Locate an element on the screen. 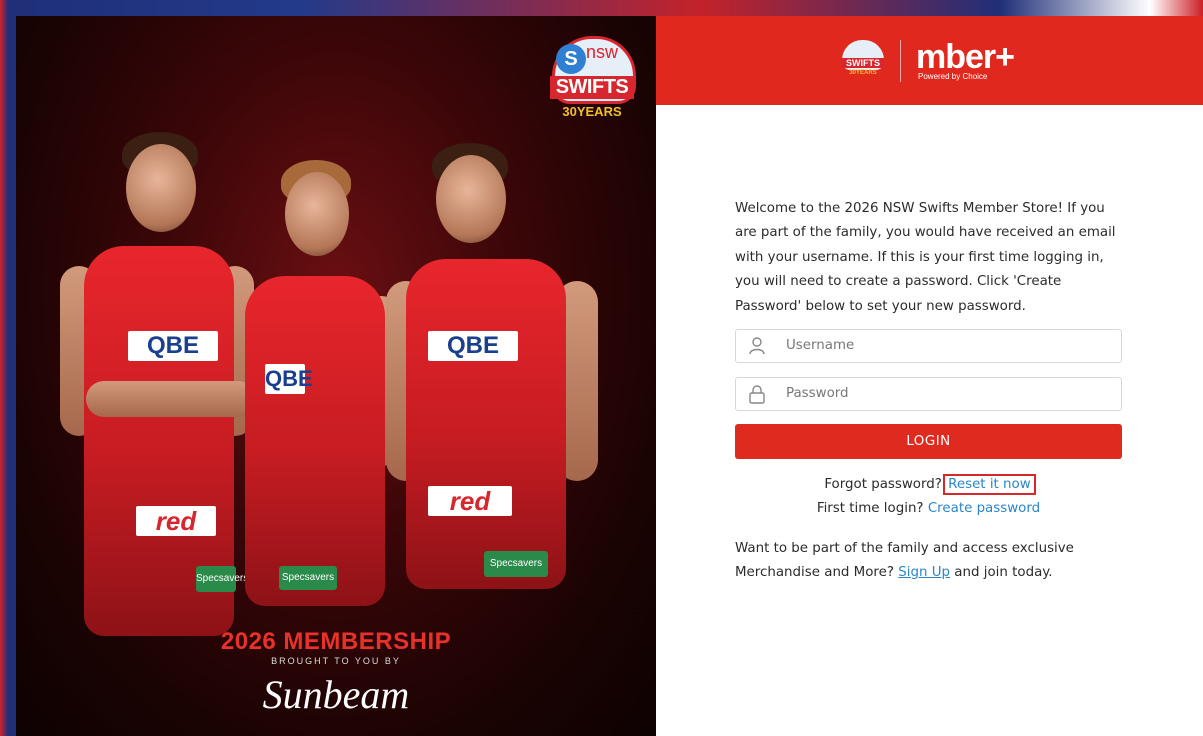 The height and width of the screenshot is (736, 1203). password-field is located at coordinates (928, 394).